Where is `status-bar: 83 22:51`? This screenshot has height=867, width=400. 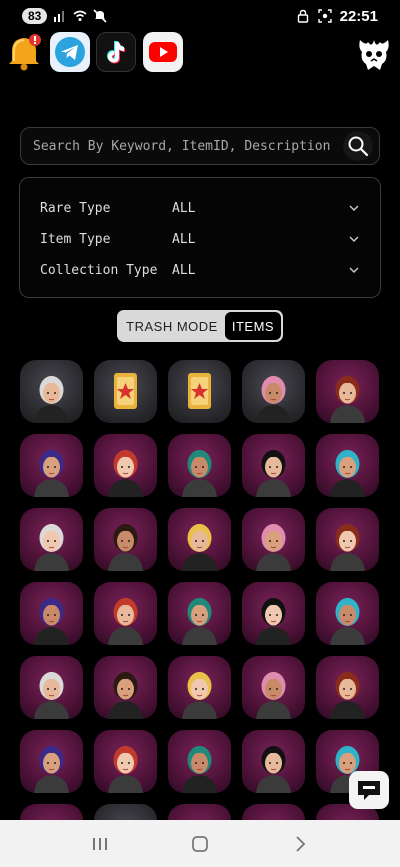 status-bar: 83 22:51 is located at coordinates (200, 16).